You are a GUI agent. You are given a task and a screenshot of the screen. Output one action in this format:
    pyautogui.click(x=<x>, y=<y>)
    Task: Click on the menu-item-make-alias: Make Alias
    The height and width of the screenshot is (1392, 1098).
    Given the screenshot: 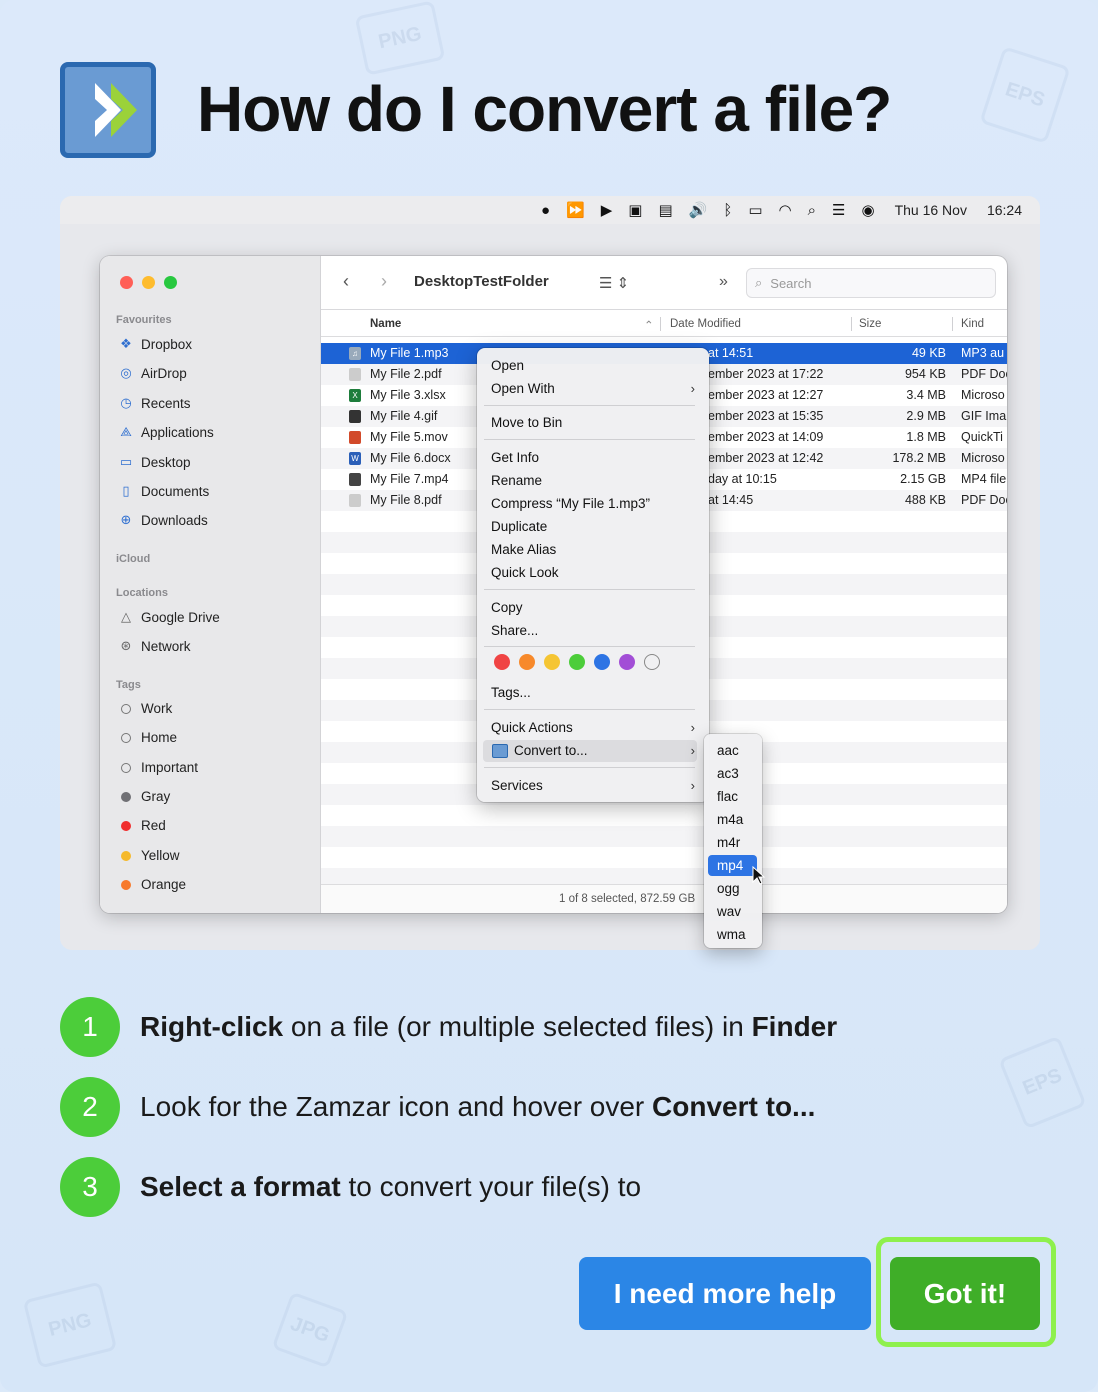 What is the action you would take?
    pyautogui.click(x=523, y=549)
    